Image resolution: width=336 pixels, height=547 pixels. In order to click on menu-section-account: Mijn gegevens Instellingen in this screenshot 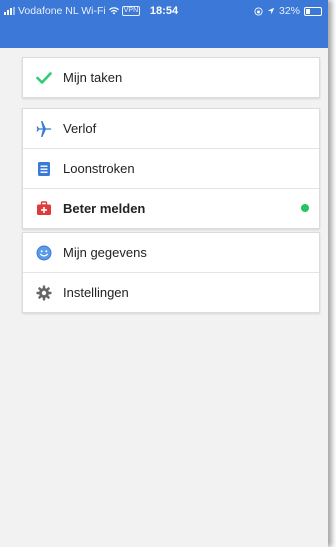, I will do `click(171, 272)`.